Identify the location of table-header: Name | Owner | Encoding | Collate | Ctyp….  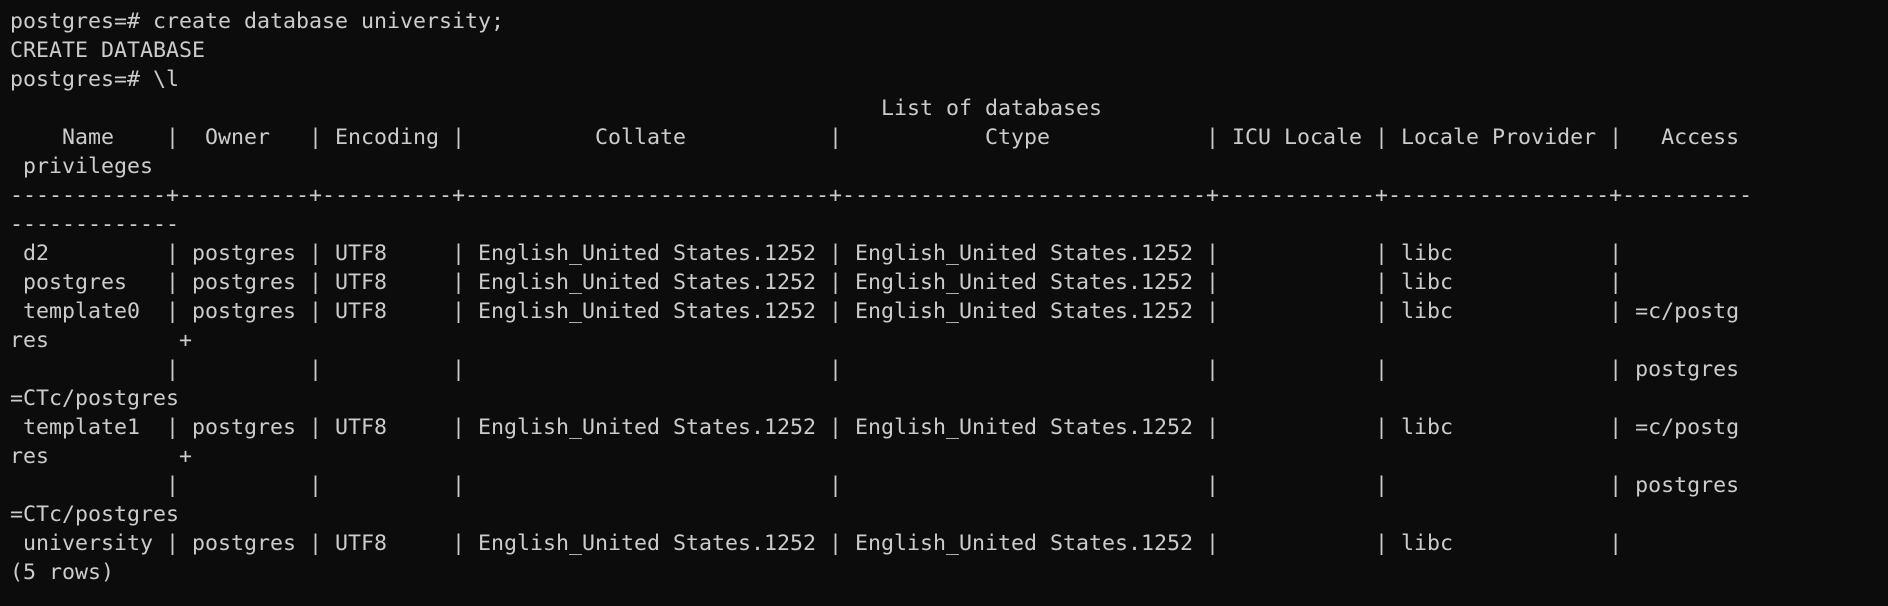
(875, 137).